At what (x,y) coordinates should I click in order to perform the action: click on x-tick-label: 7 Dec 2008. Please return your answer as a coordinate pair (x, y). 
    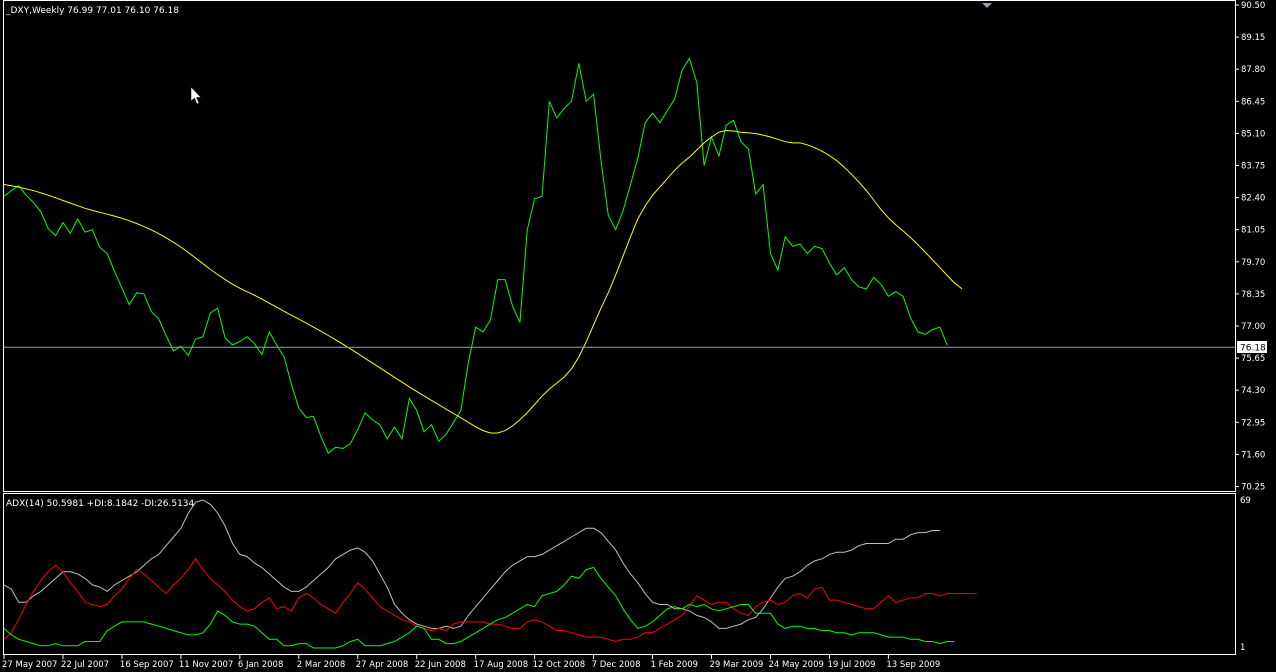
    Looking at the image, I should click on (616, 665).